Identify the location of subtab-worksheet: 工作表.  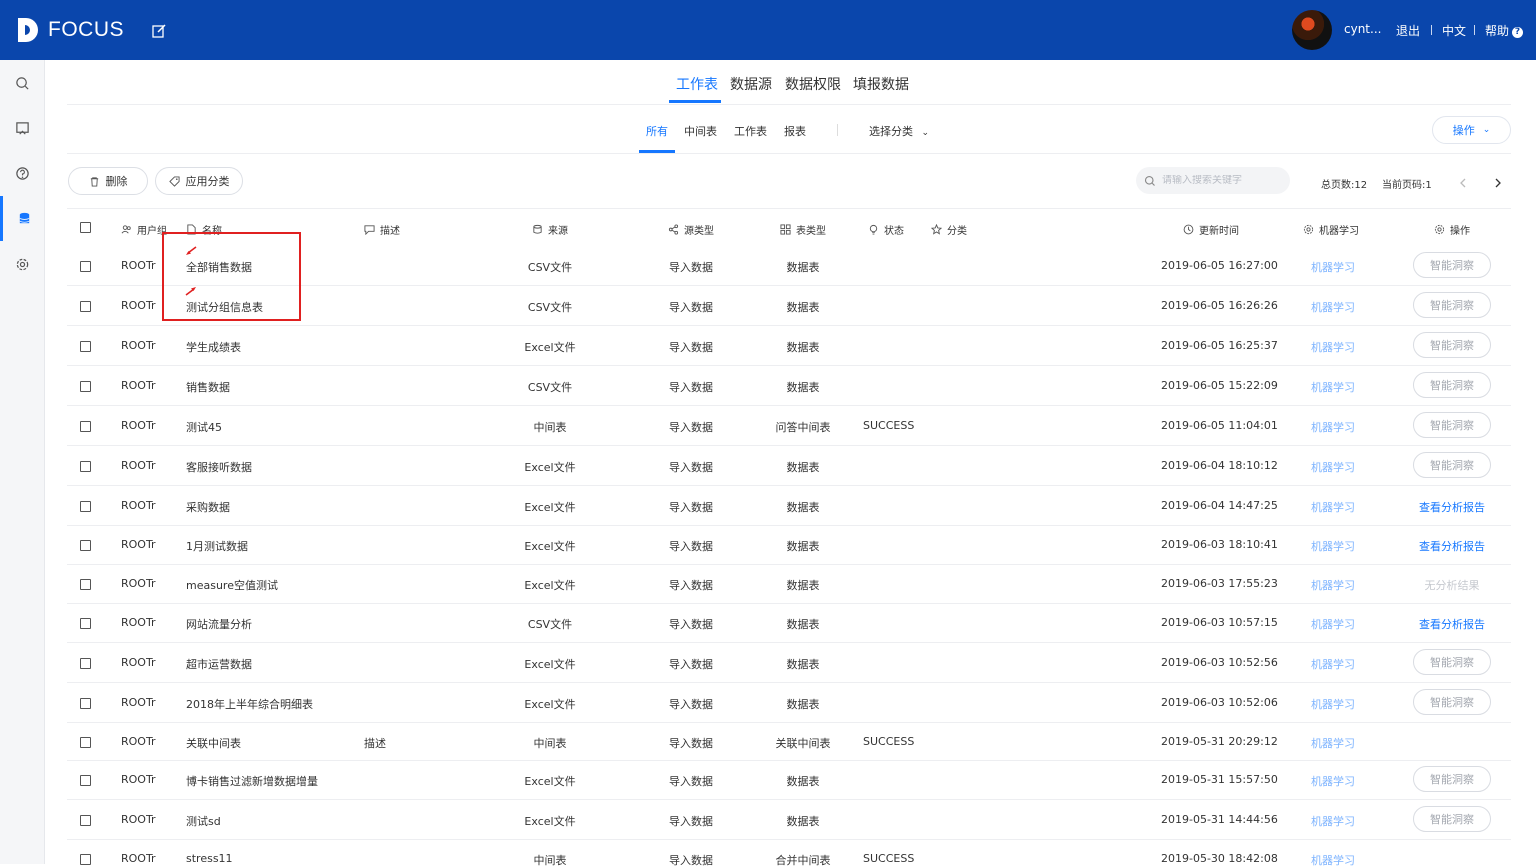
(750, 131).